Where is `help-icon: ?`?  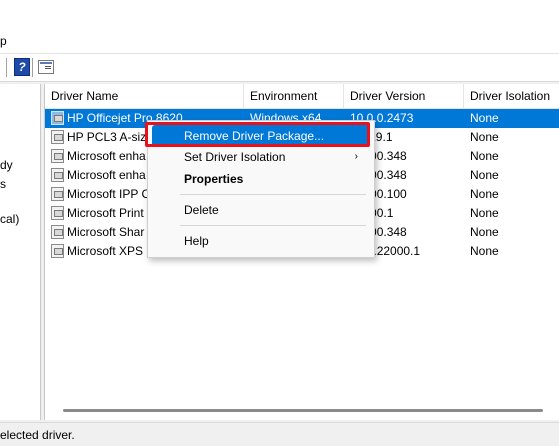
help-icon: ? is located at coordinates (22, 67).